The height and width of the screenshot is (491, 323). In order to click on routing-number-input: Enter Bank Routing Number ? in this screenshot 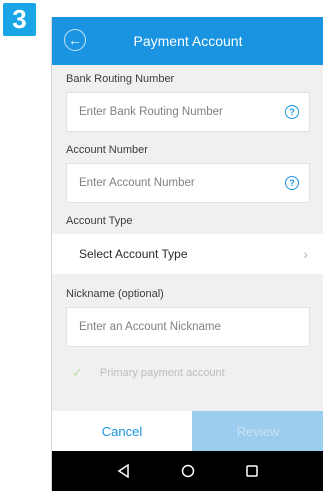, I will do `click(188, 112)`.